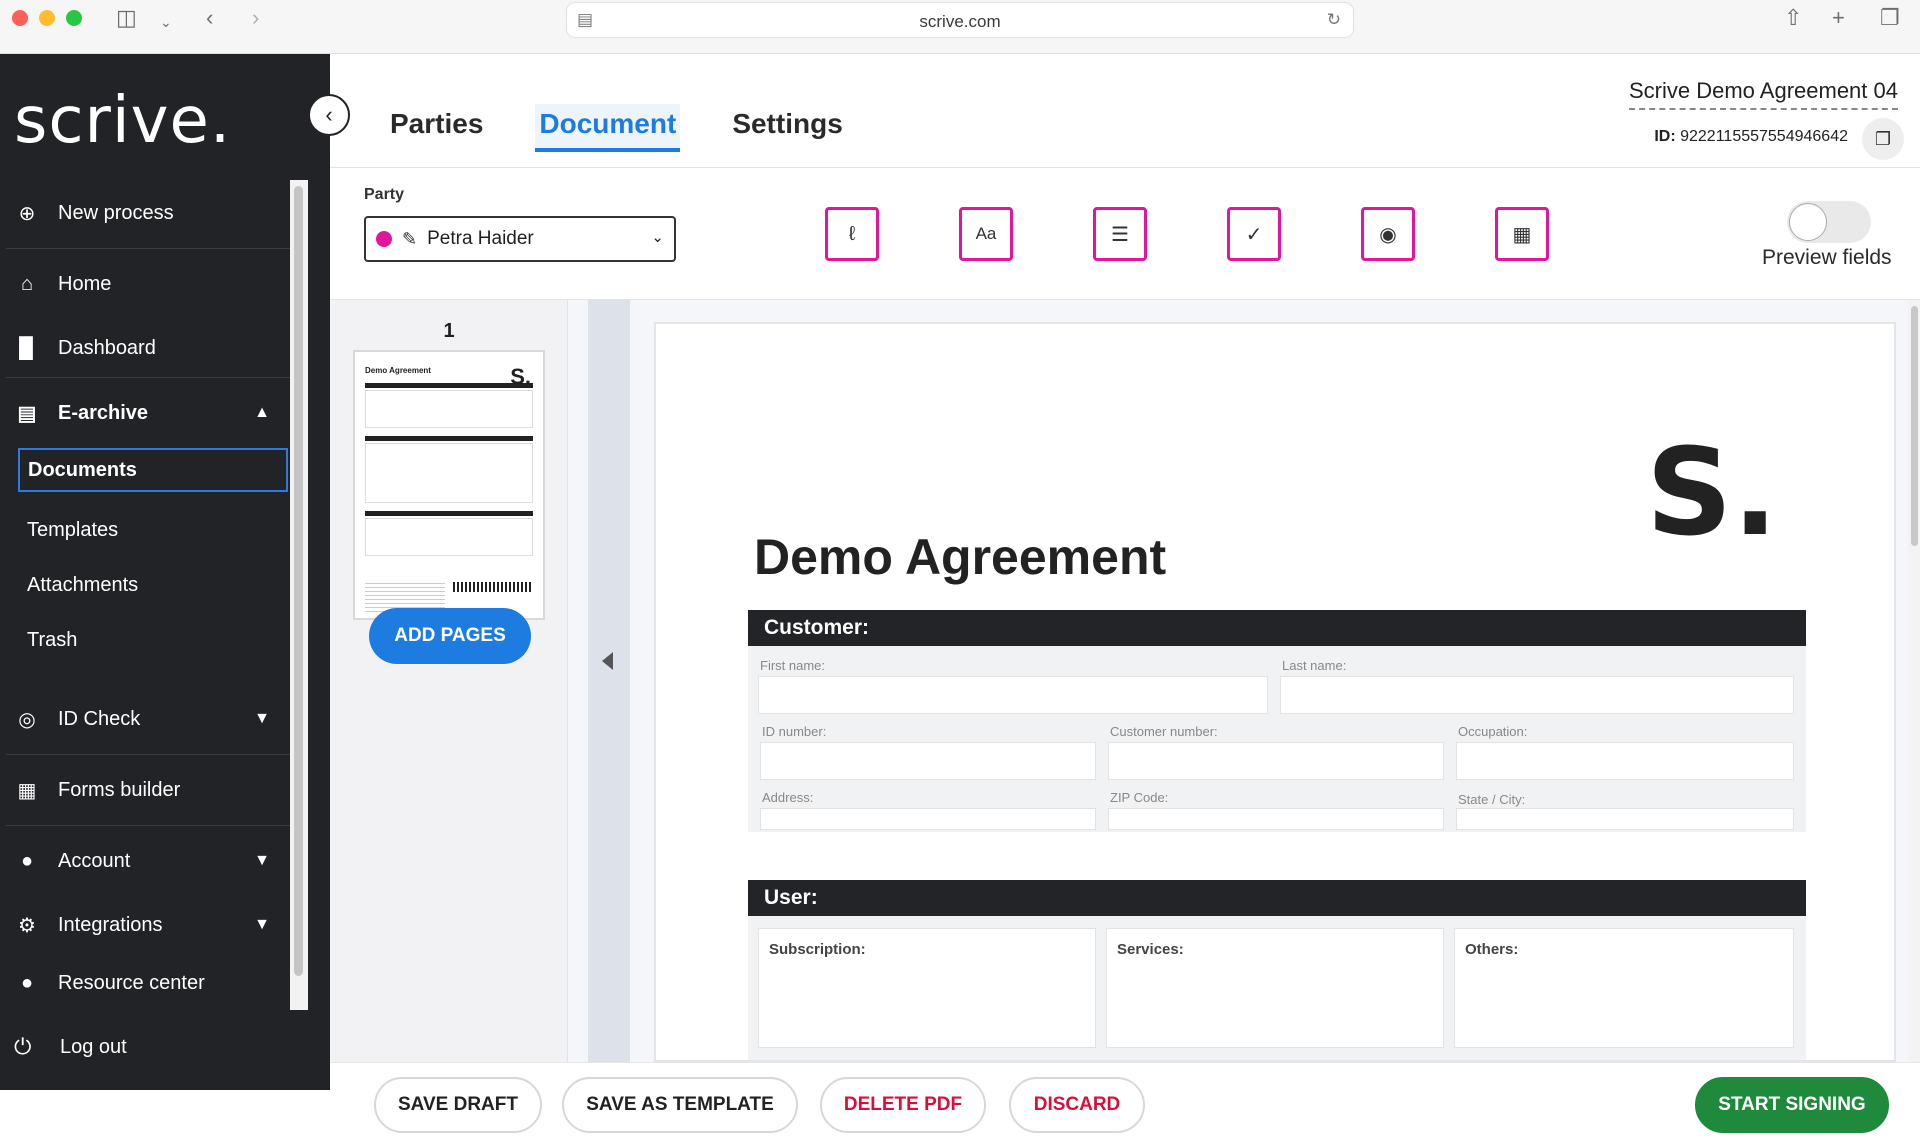  Describe the element at coordinates (99, 718) in the screenshot. I see `sidebar-item-label: ID Check` at that location.